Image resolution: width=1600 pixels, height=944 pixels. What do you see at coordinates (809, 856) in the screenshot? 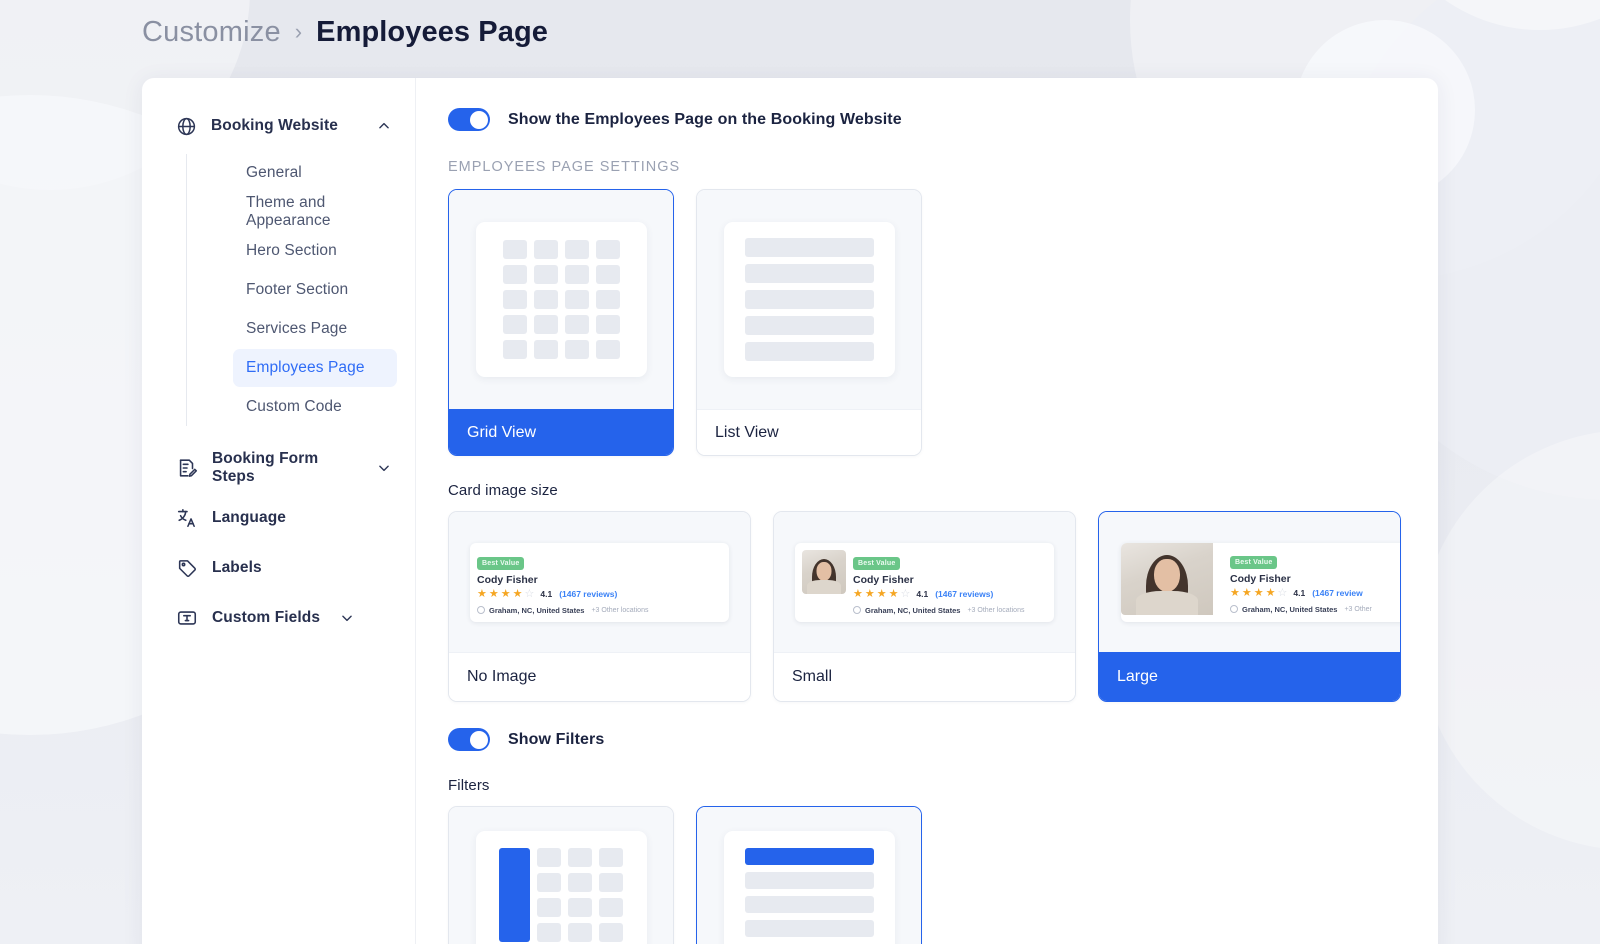
I see `filter-bar-active` at bounding box center [809, 856].